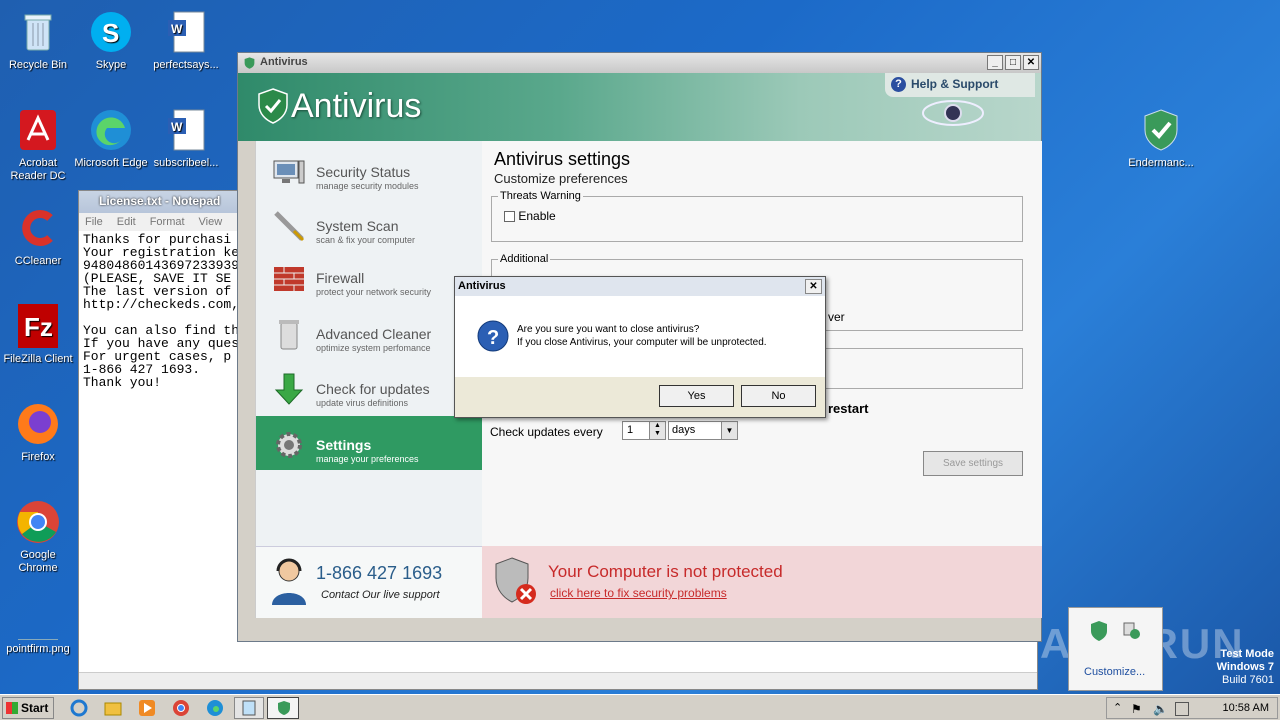 This screenshot has width=1280, height=720. I want to click on no-button: No, so click(778, 396).